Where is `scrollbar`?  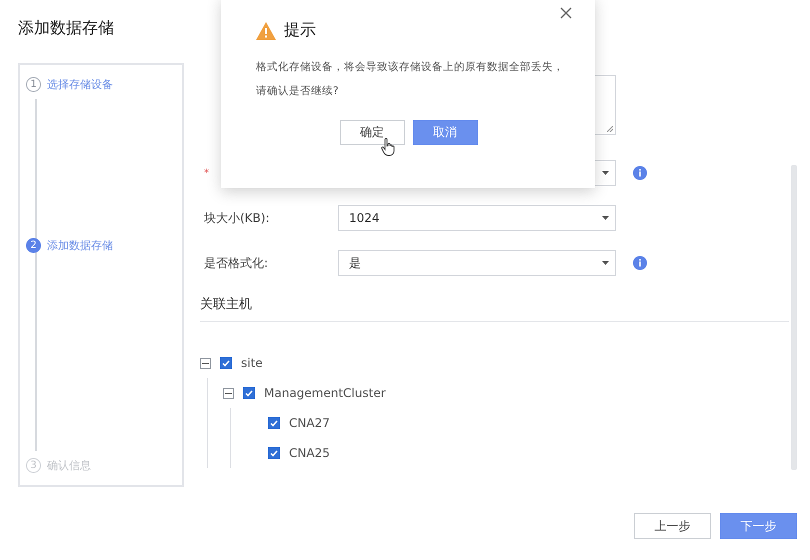 scrollbar is located at coordinates (794, 317).